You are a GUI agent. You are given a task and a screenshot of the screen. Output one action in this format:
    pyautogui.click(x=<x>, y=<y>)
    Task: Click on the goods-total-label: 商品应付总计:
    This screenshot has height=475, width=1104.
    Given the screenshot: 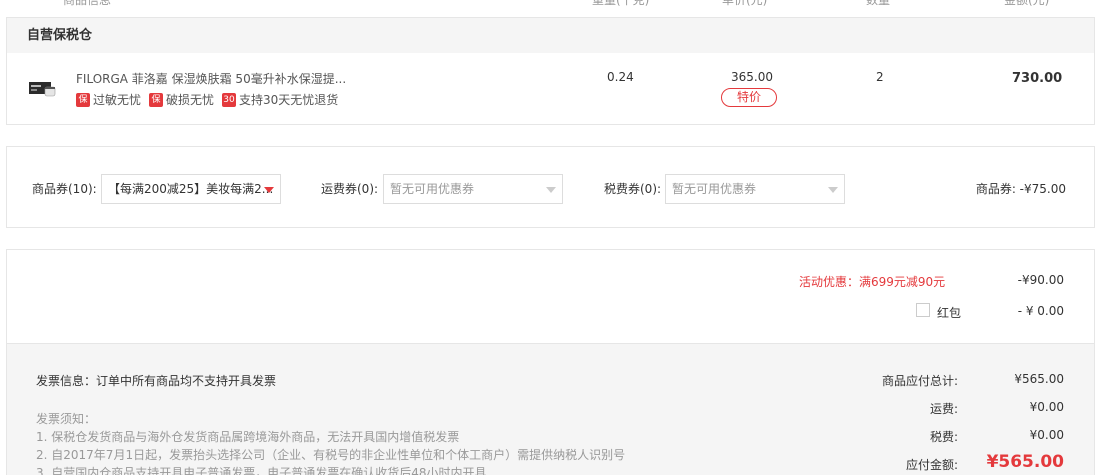 What is the action you would take?
    pyautogui.click(x=919, y=381)
    